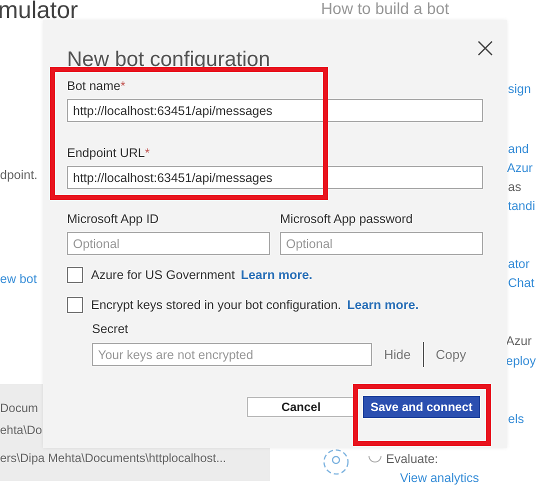 This screenshot has width=537, height=493. I want to click on input-field: Your keys are not encrypted, so click(232, 354).